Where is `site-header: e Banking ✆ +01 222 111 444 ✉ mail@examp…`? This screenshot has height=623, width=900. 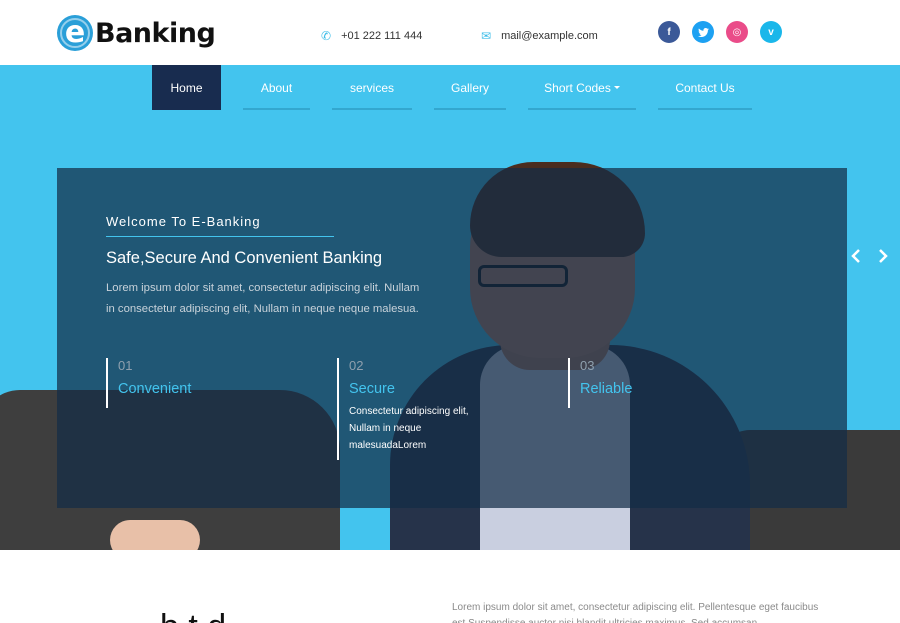 site-header: e Banking ✆ +01 222 111 444 ✉ mail@examp… is located at coordinates (450, 32).